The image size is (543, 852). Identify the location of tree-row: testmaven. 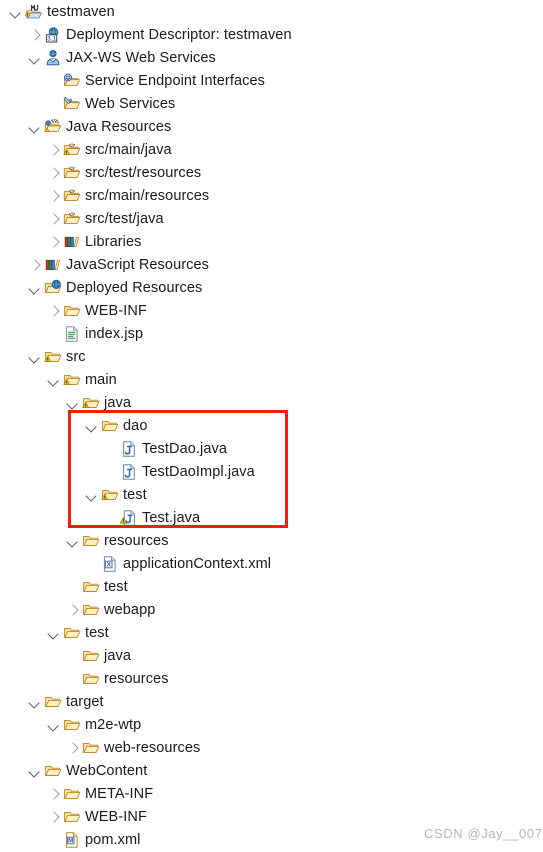
(271, 11).